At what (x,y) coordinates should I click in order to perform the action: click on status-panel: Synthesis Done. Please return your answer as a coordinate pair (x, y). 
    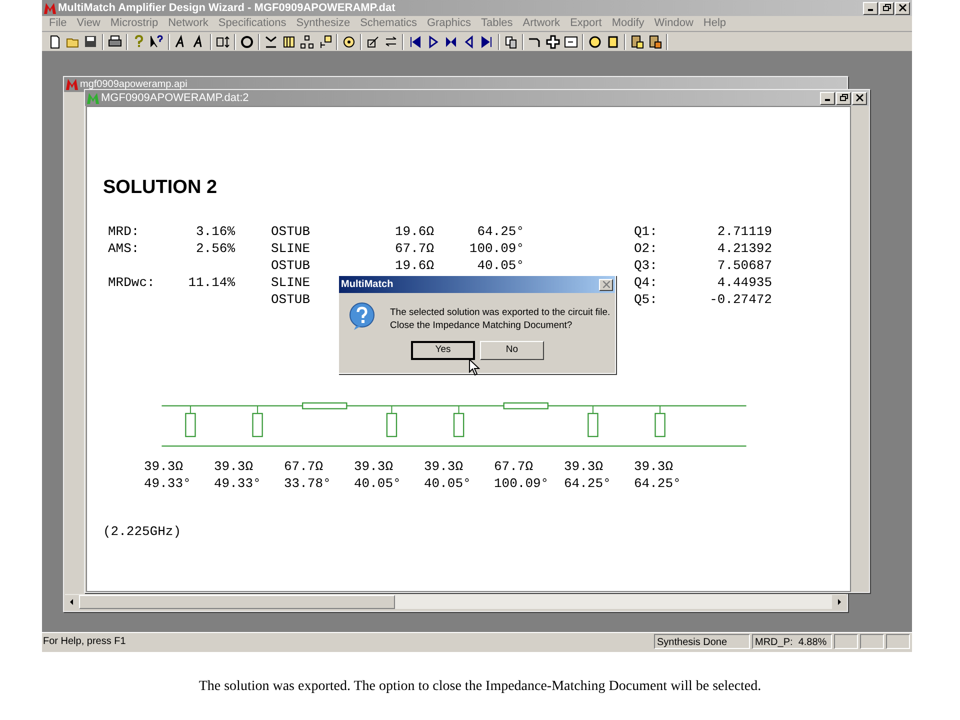
    Looking at the image, I should click on (702, 641).